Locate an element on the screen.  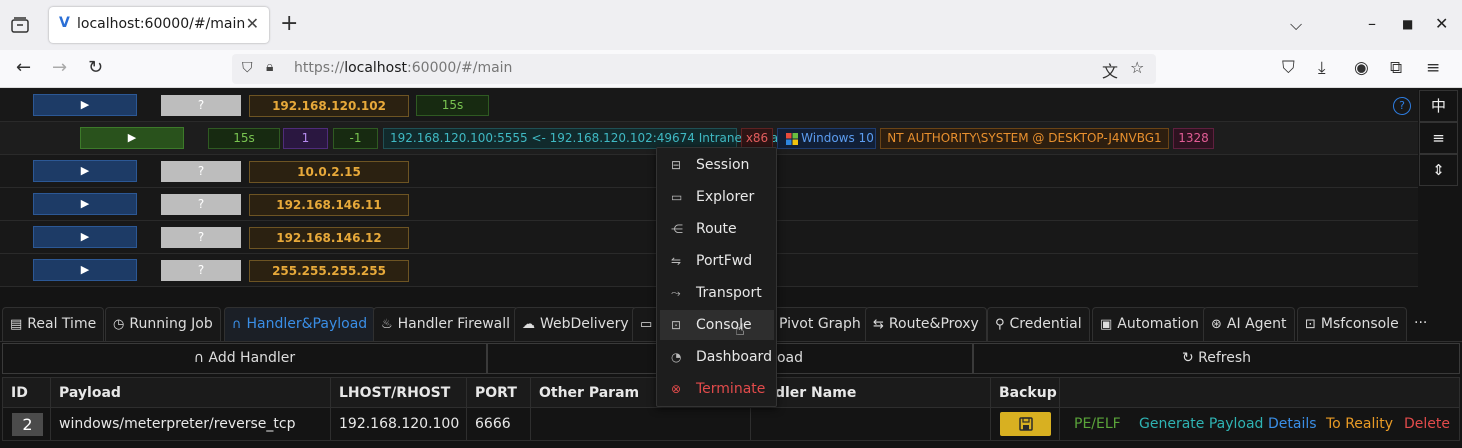
lock-icon: 🔒︎ is located at coordinates (269, 67).